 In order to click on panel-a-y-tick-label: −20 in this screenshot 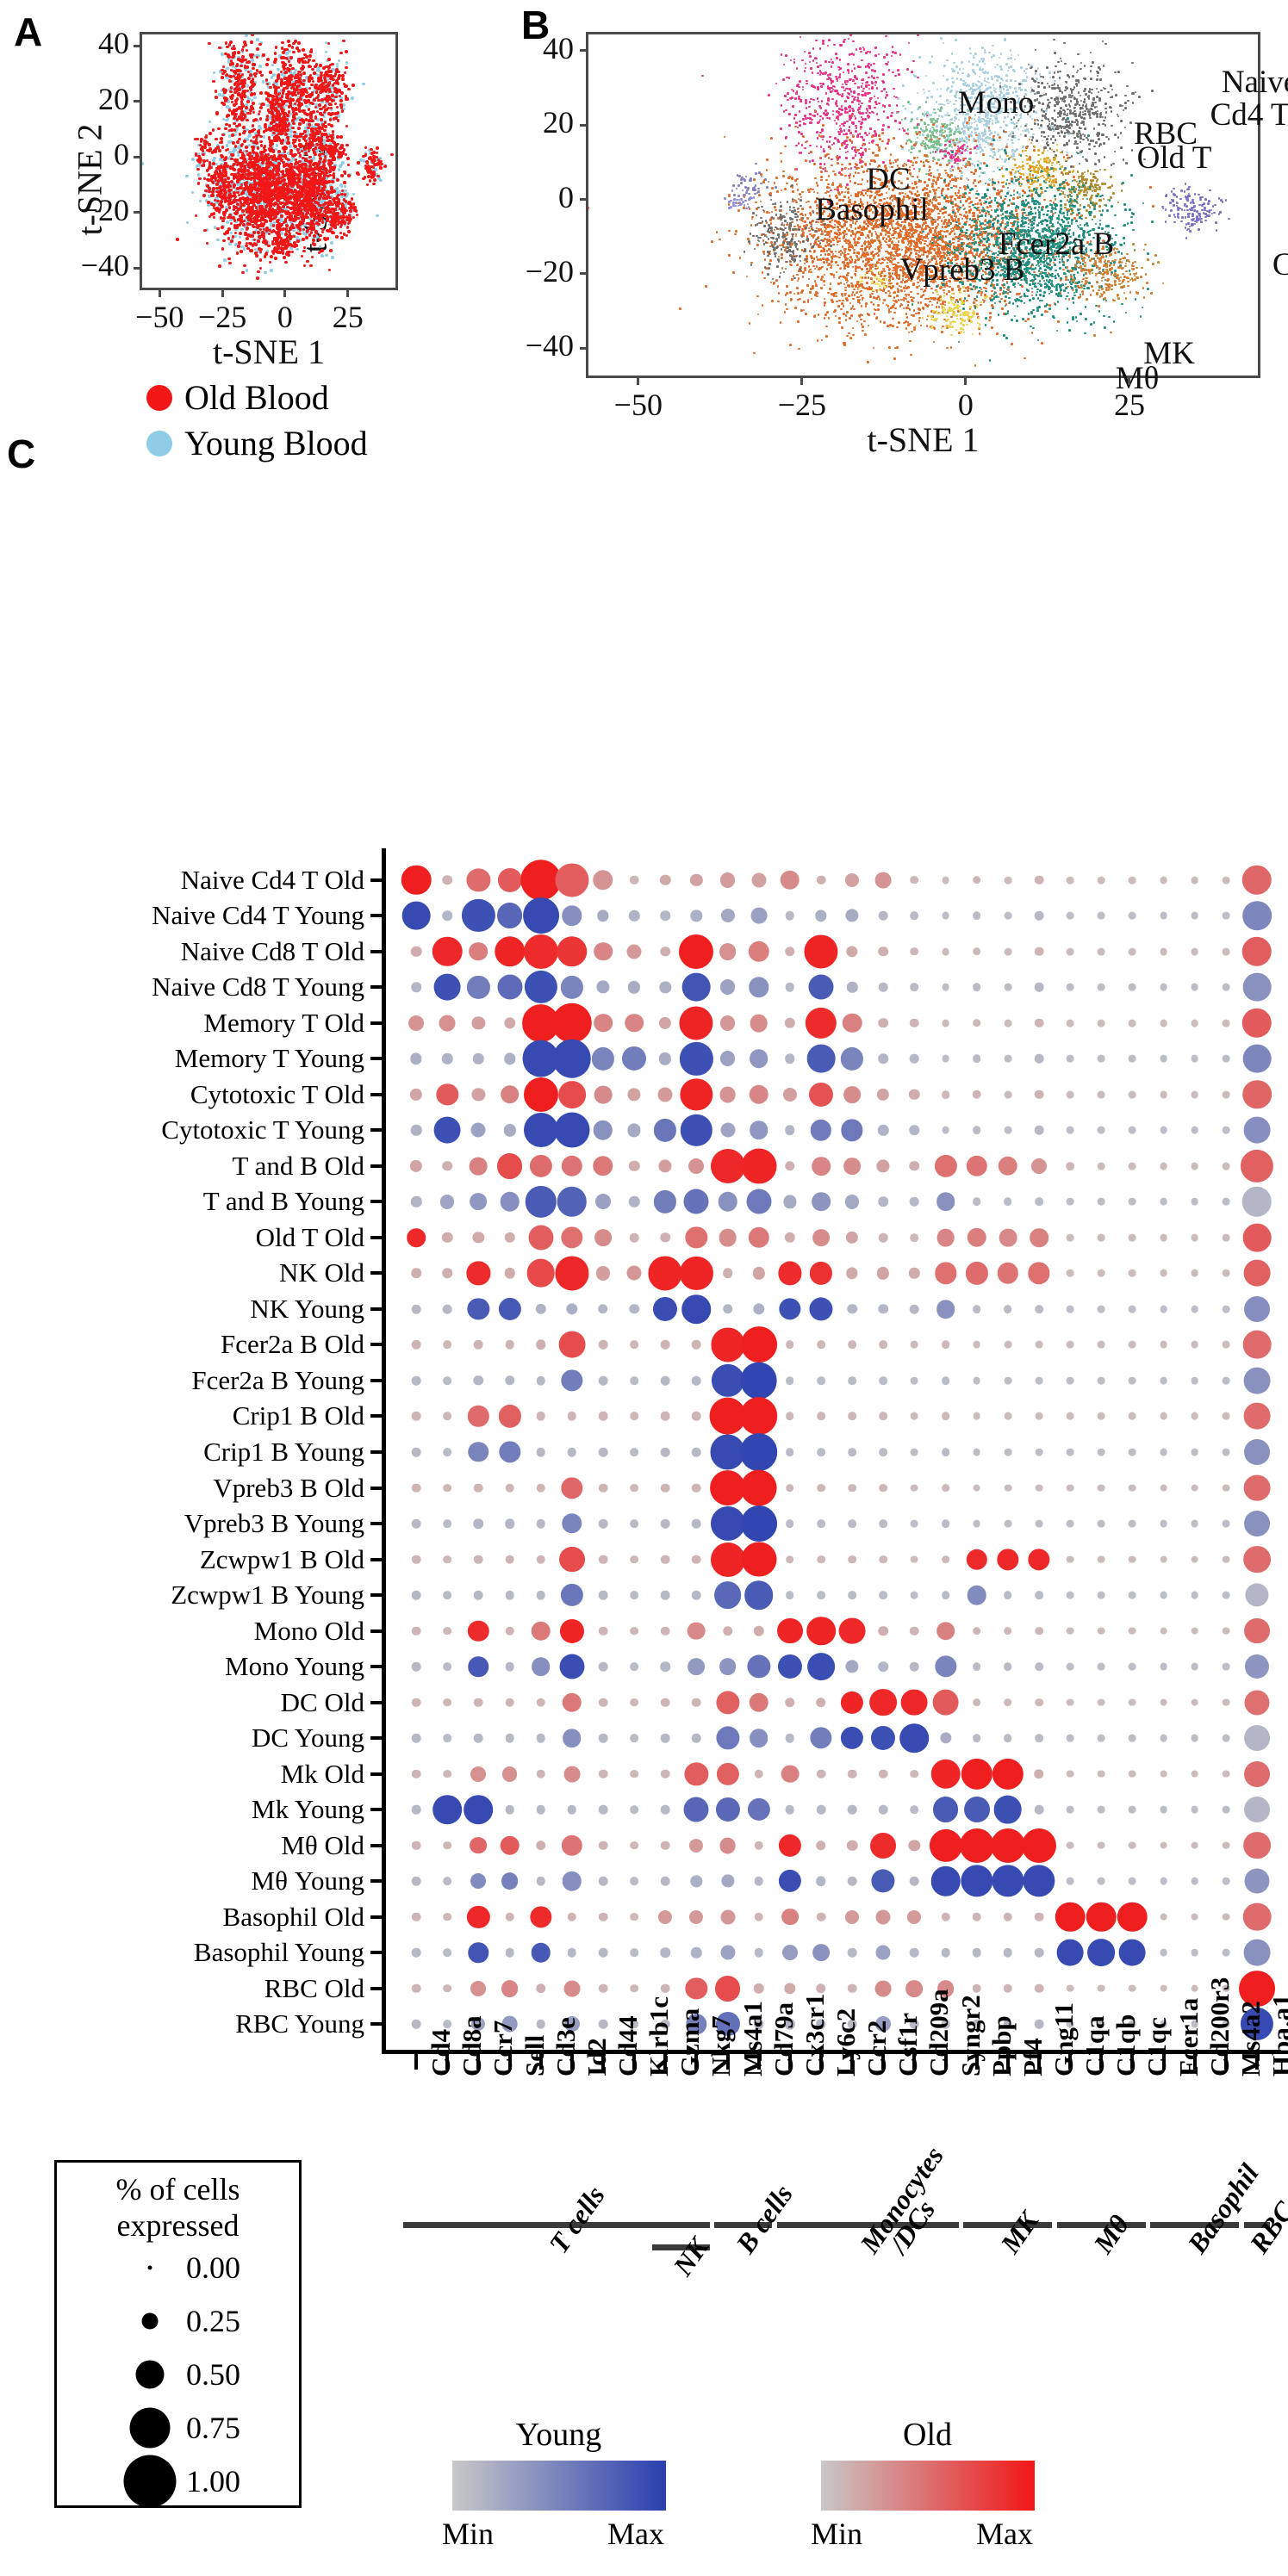, I will do `click(105, 209)`.